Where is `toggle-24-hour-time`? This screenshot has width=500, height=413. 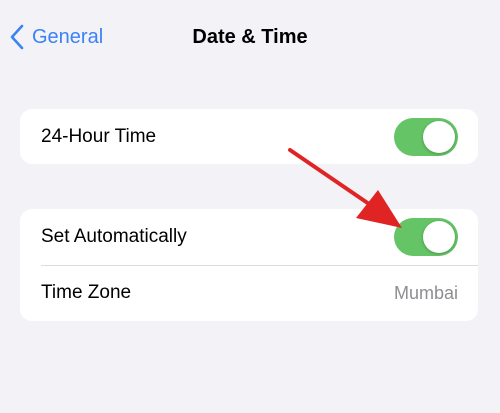 toggle-24-hour-time is located at coordinates (426, 136).